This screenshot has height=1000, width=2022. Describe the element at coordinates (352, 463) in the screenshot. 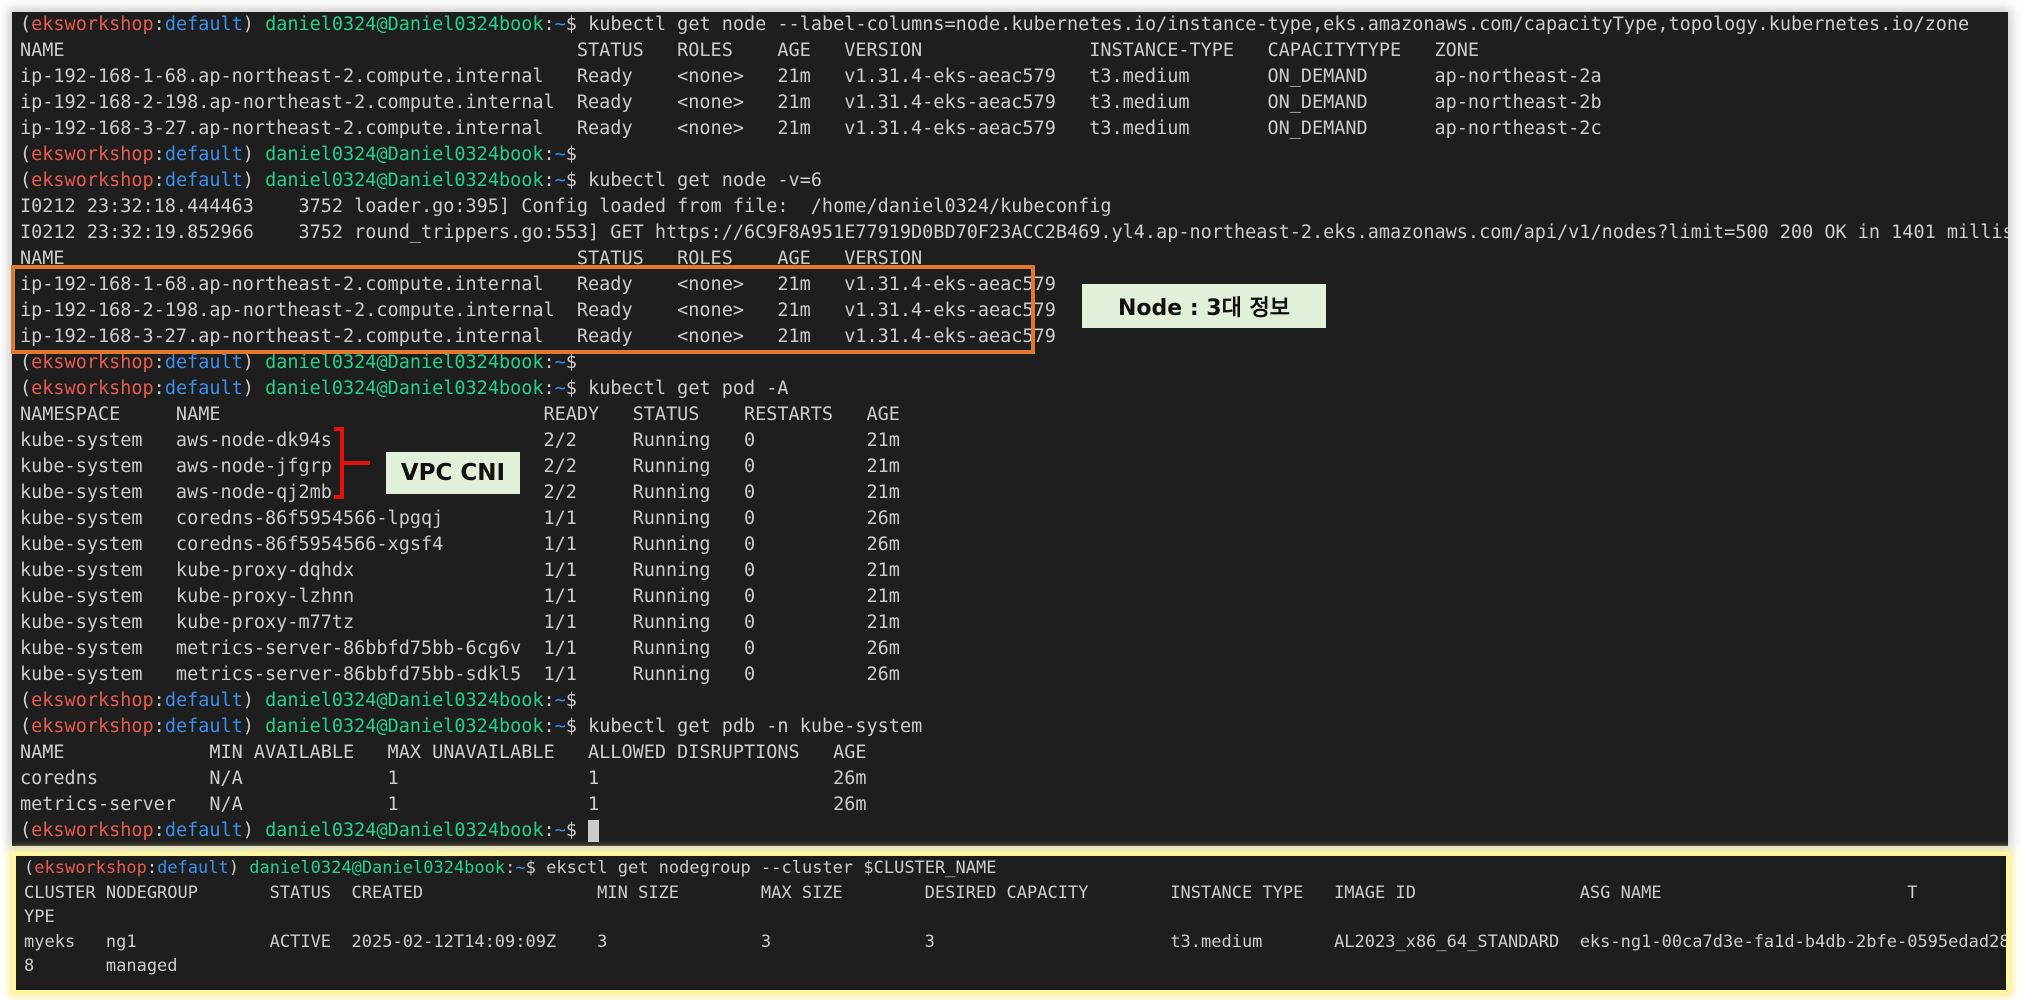

I see `bracket-icon` at that location.